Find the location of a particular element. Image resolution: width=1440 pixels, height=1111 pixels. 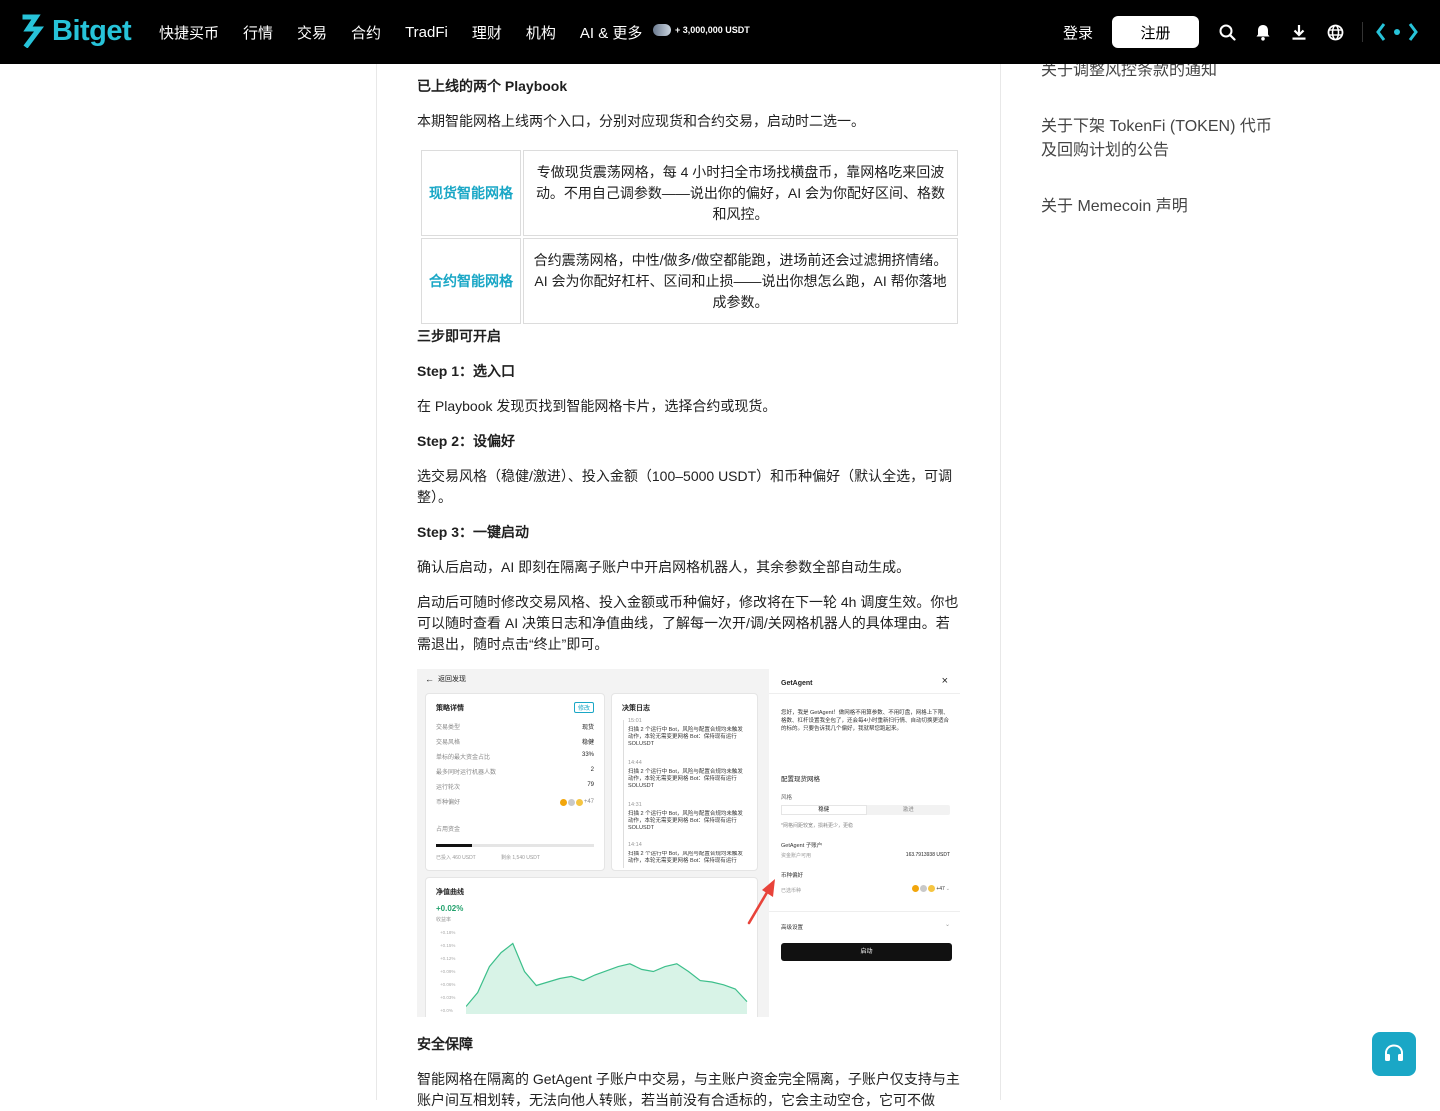

log-time: 14:44 is located at coordinates (635, 763).